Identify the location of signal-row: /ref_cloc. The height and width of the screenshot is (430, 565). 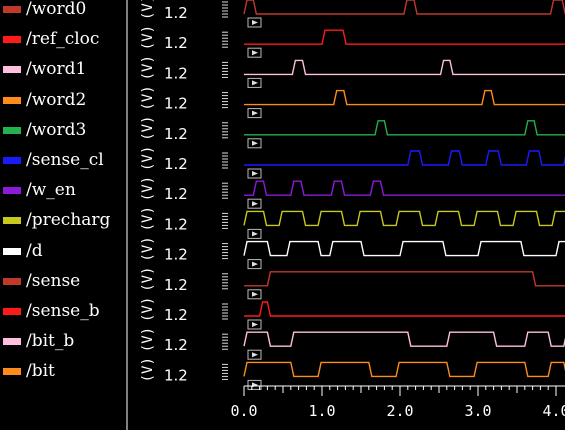
(63, 41).